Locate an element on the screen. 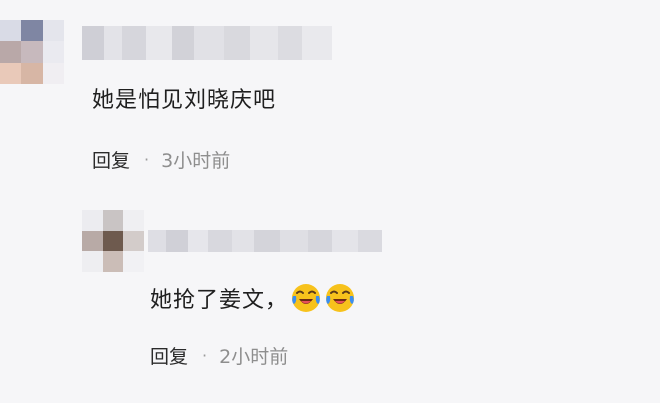  comment-text: 她抢了姜文， is located at coordinates (253, 298).